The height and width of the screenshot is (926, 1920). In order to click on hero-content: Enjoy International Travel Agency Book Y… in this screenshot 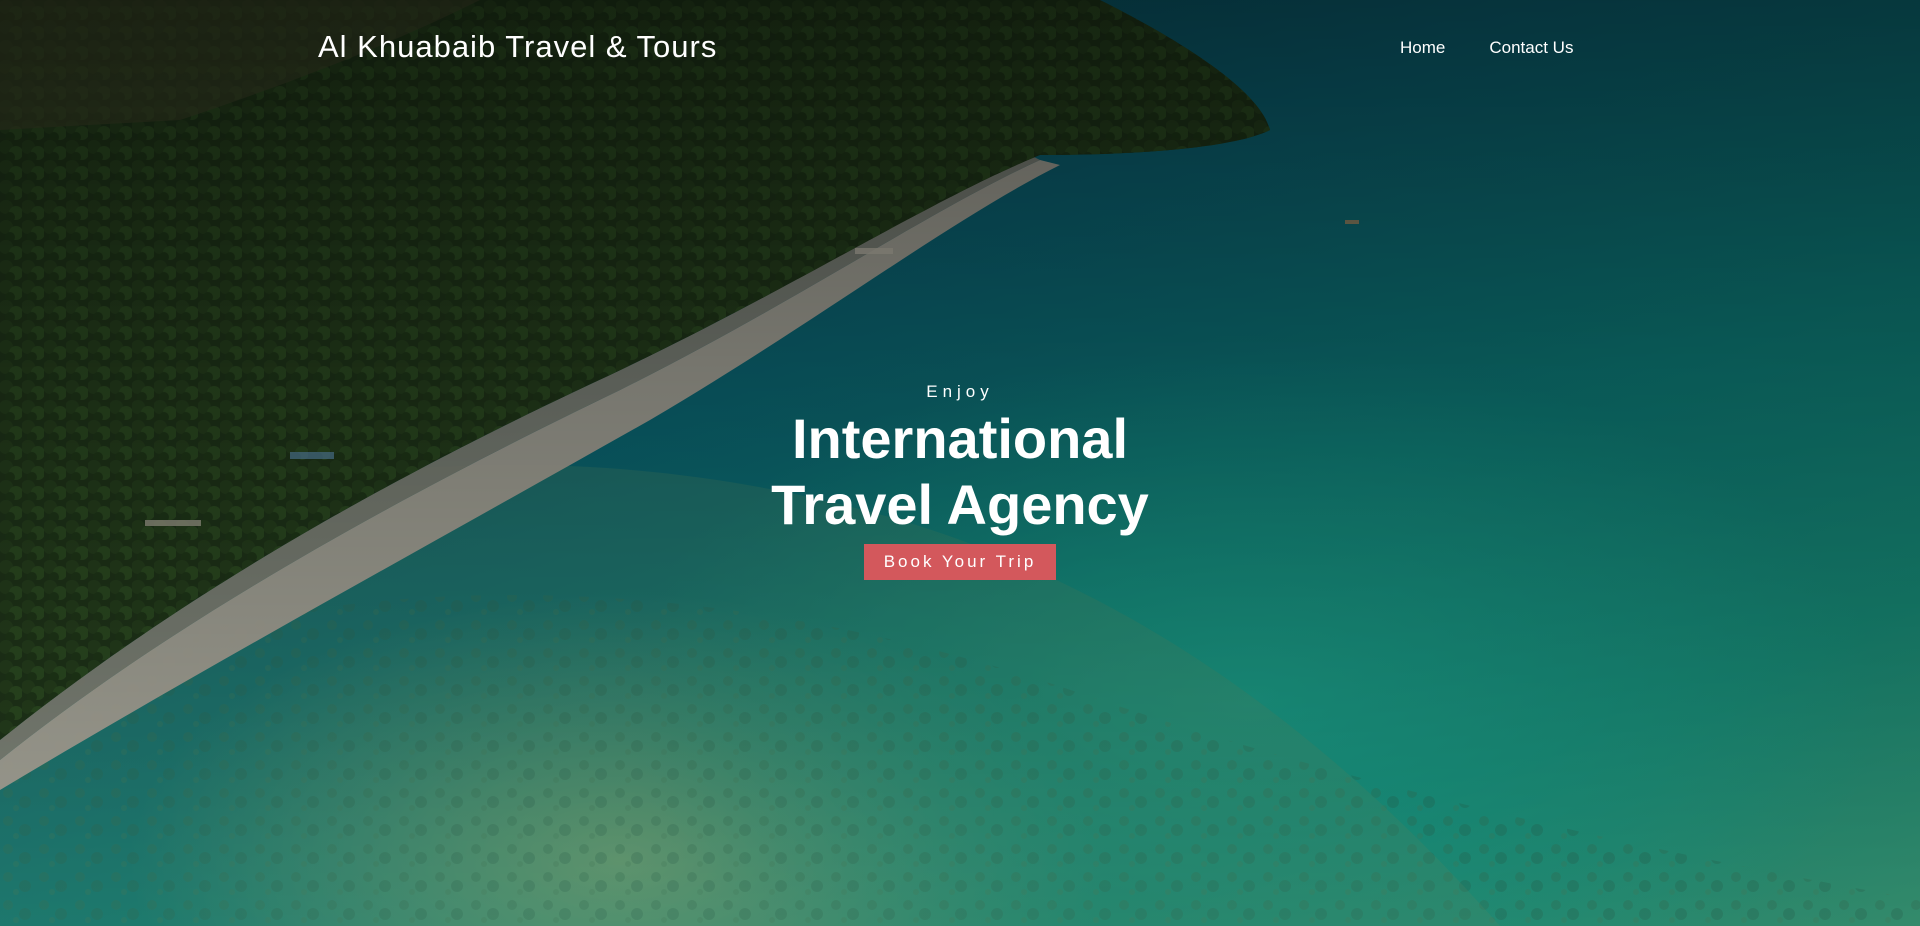, I will do `click(960, 480)`.